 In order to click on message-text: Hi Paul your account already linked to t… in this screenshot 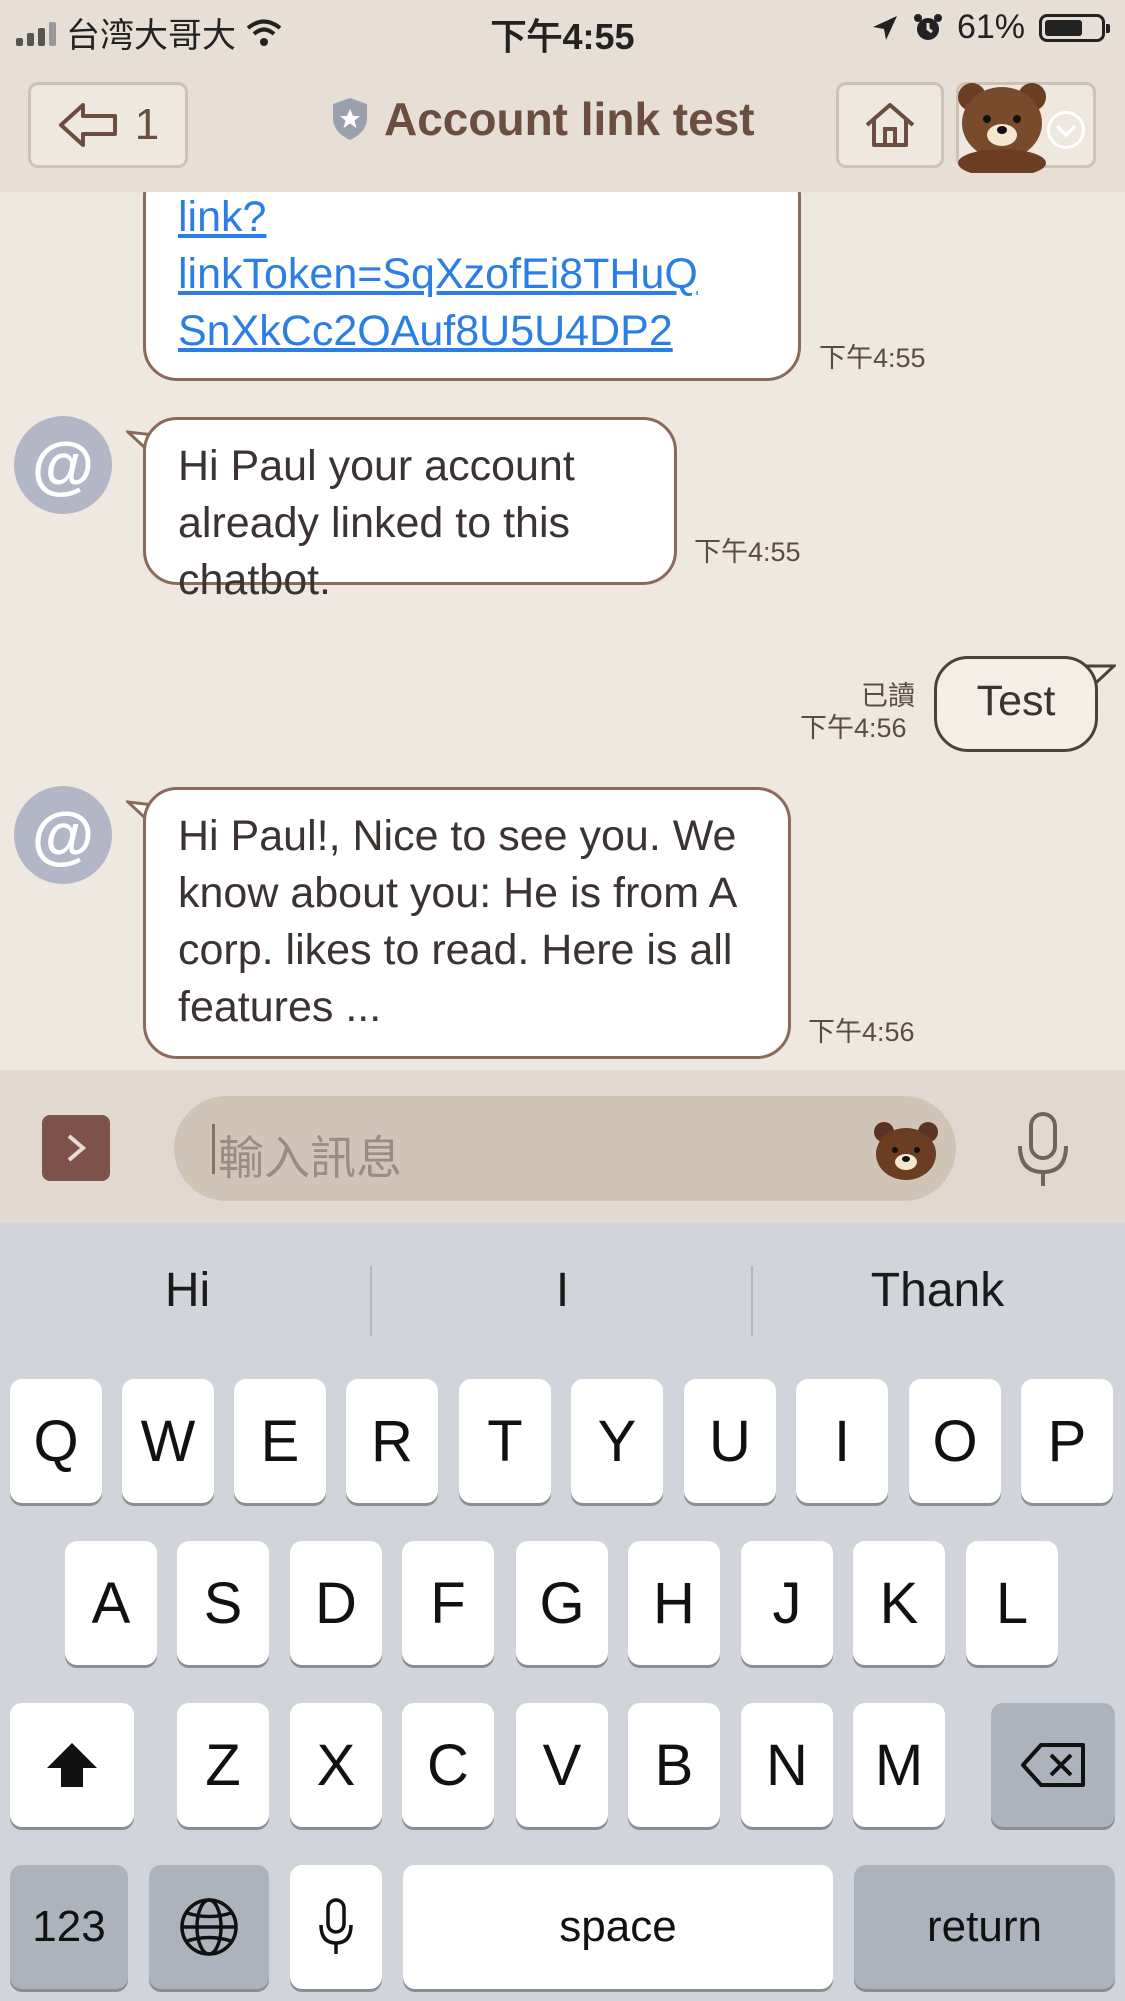, I will do `click(376, 523)`.